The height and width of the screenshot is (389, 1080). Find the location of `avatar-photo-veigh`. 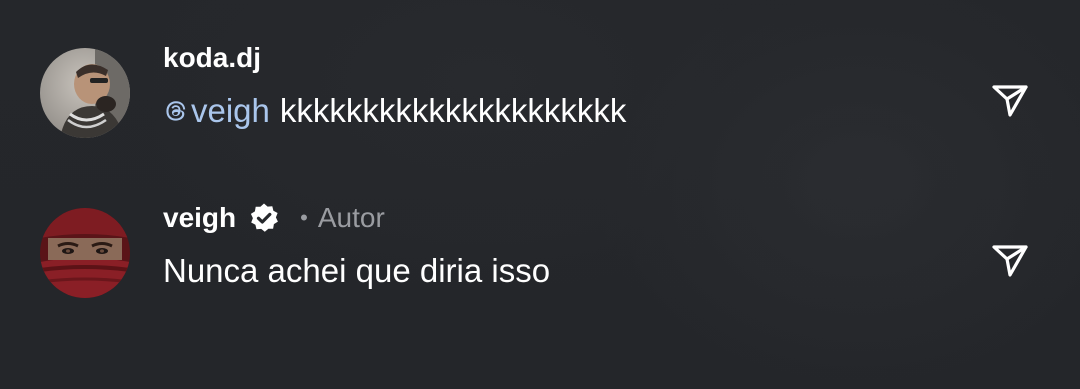

avatar-photo-veigh is located at coordinates (85, 253).